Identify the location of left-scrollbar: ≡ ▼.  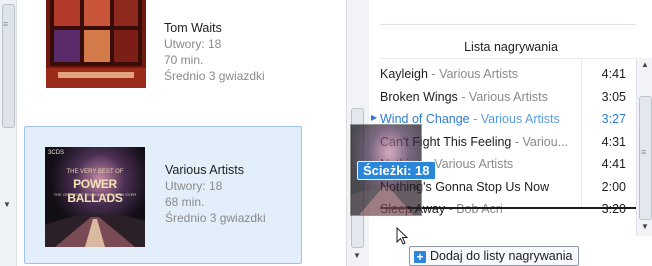
(8, 133).